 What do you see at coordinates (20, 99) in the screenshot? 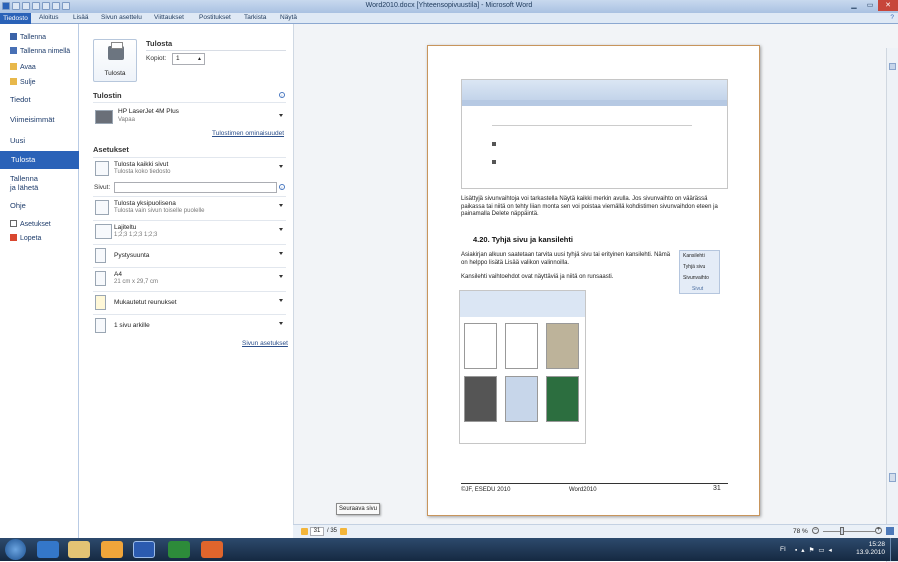
I see `nav-info: Tiedot` at bounding box center [20, 99].